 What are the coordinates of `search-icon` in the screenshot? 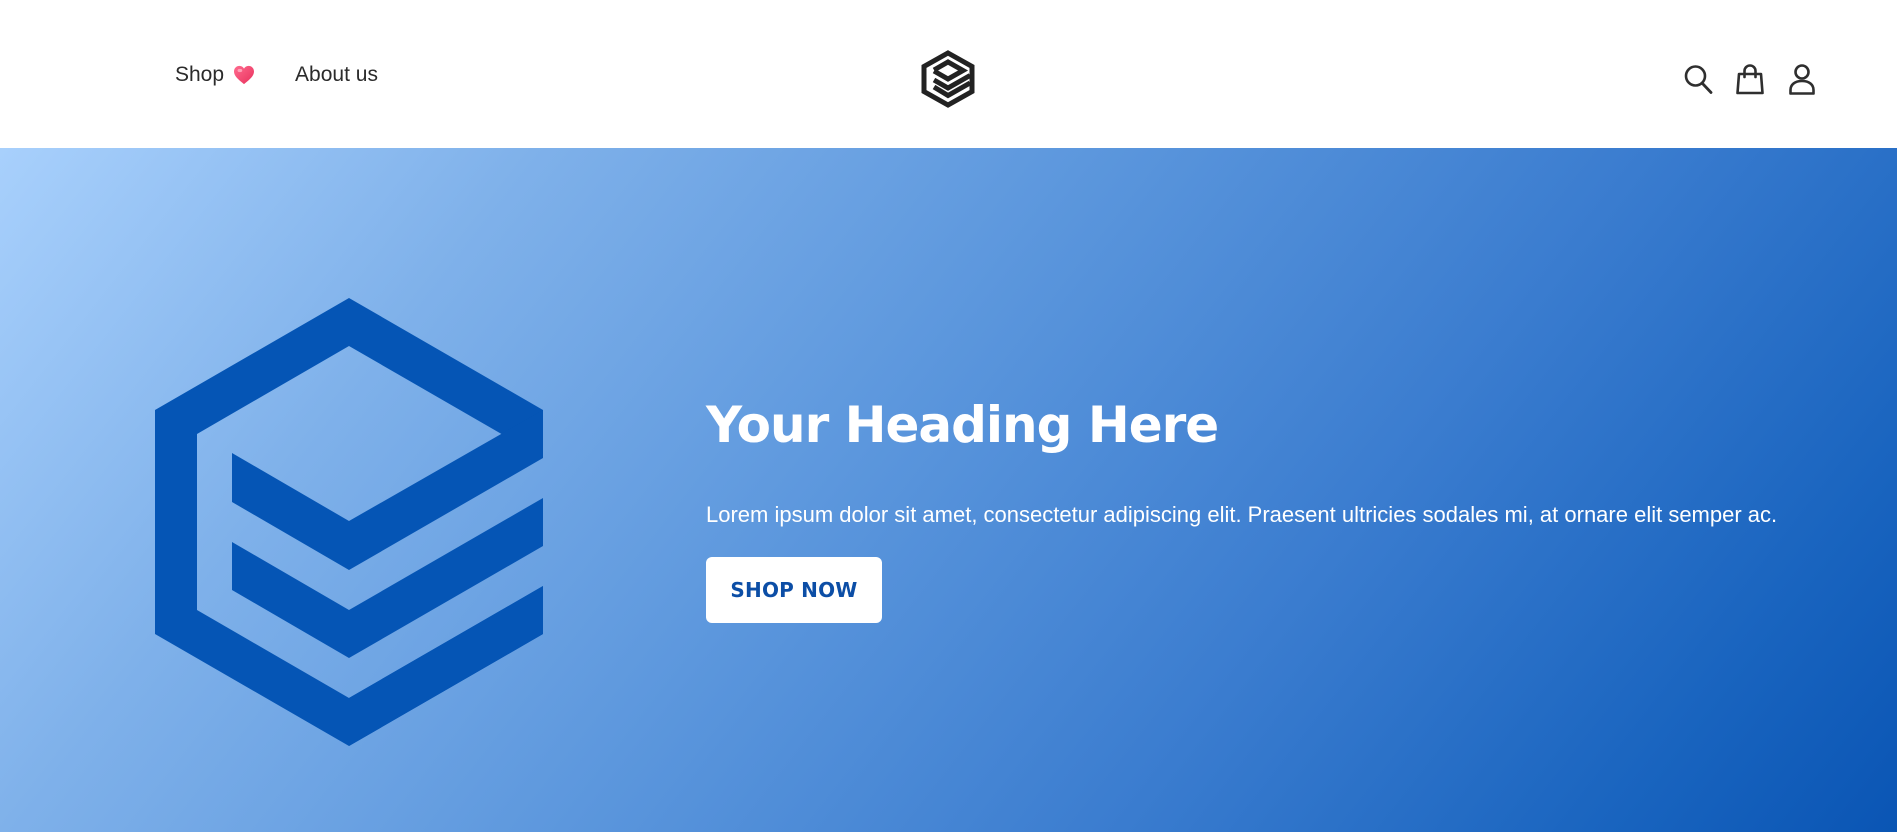 It's located at (1698, 79).